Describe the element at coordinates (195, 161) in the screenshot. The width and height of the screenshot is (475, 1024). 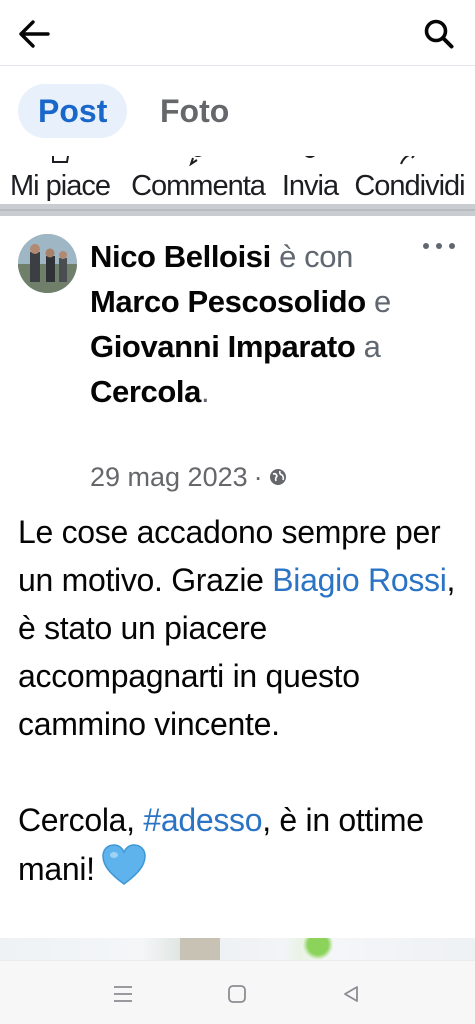
I see `comment-icon` at that location.